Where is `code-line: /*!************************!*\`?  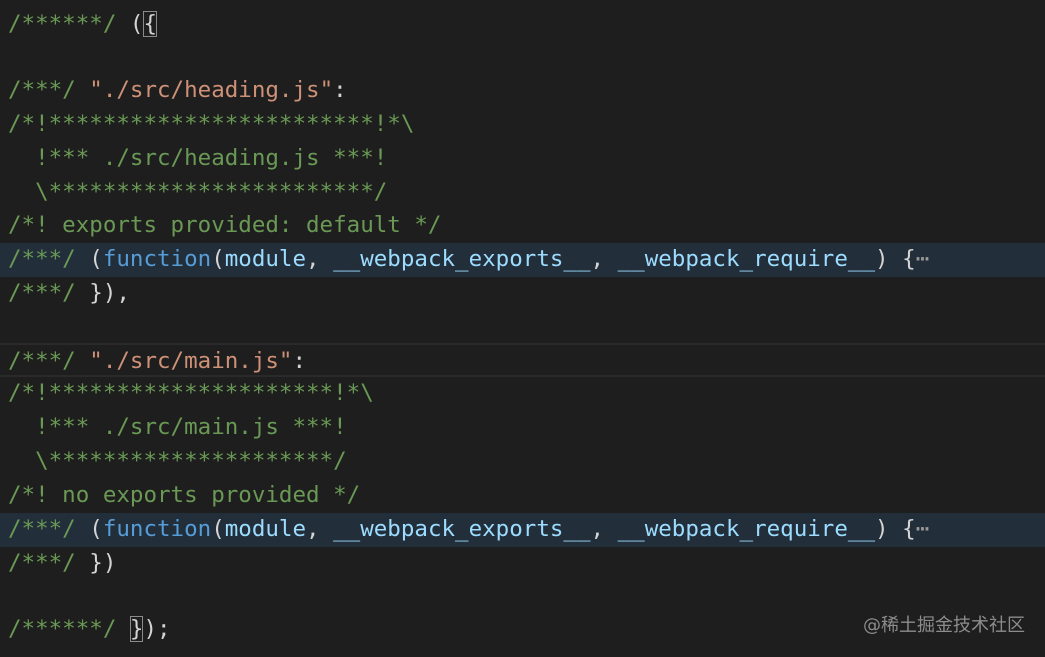
code-line: /*!************************!*\ is located at coordinates (522, 125).